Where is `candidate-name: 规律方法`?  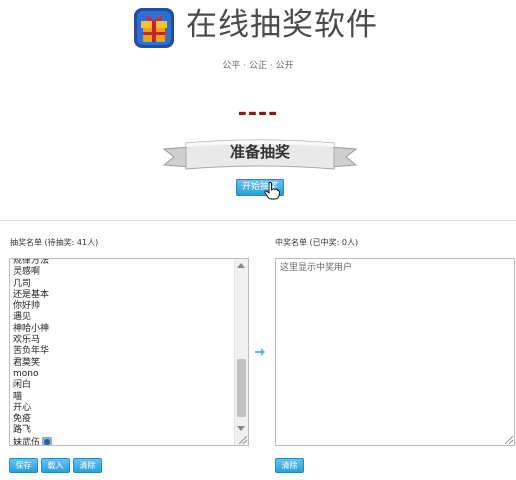
candidate-name: 规律方法 is located at coordinates (31, 262).